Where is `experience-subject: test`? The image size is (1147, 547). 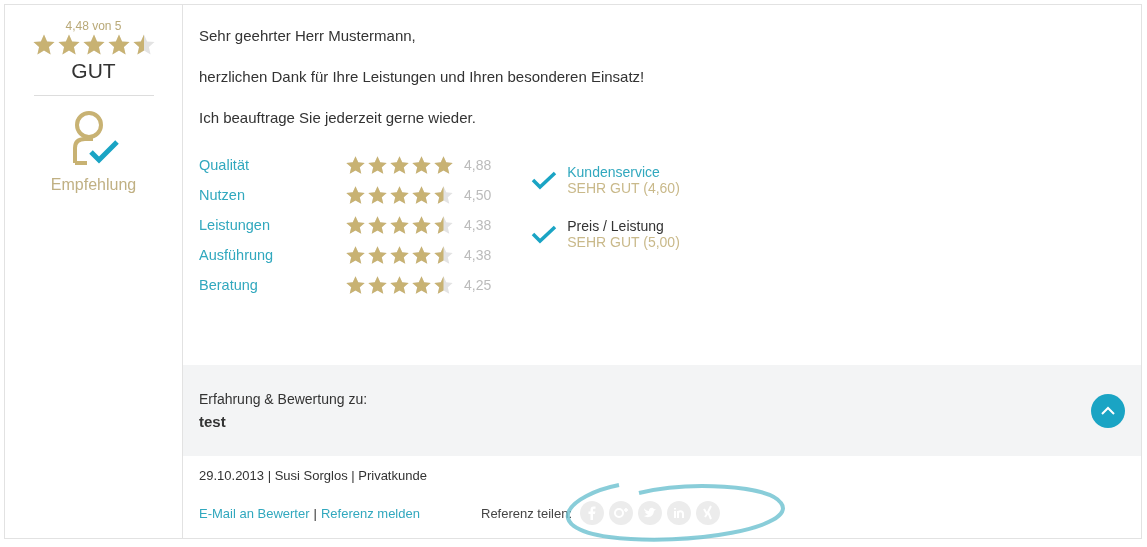
experience-subject: test is located at coordinates (213, 421).